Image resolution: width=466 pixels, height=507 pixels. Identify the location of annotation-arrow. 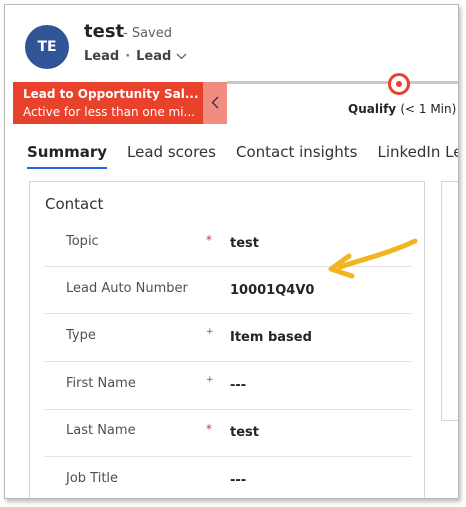
(373, 258).